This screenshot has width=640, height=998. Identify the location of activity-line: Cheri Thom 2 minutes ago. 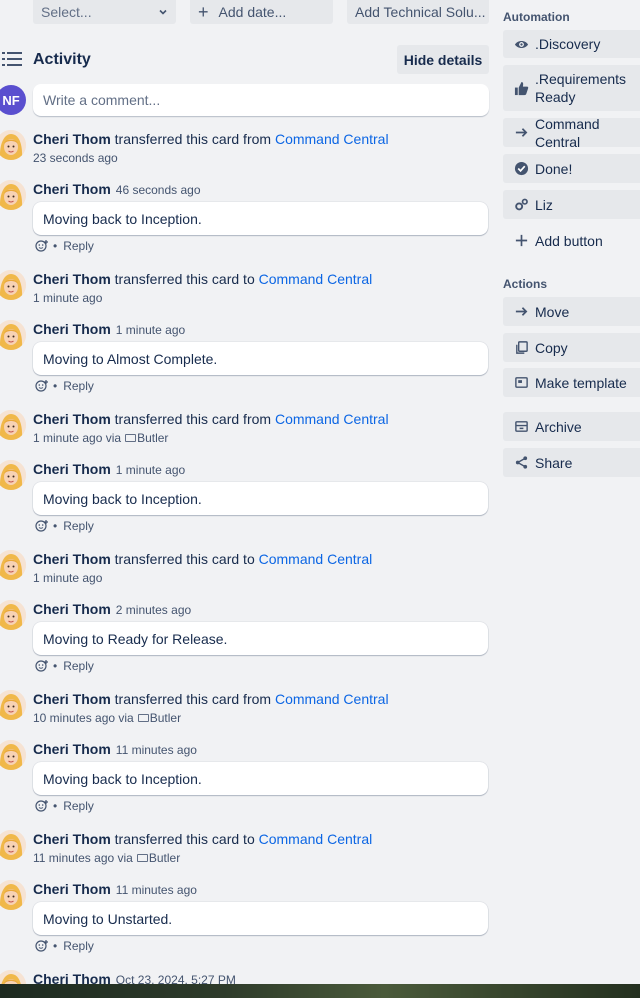
(112, 609).